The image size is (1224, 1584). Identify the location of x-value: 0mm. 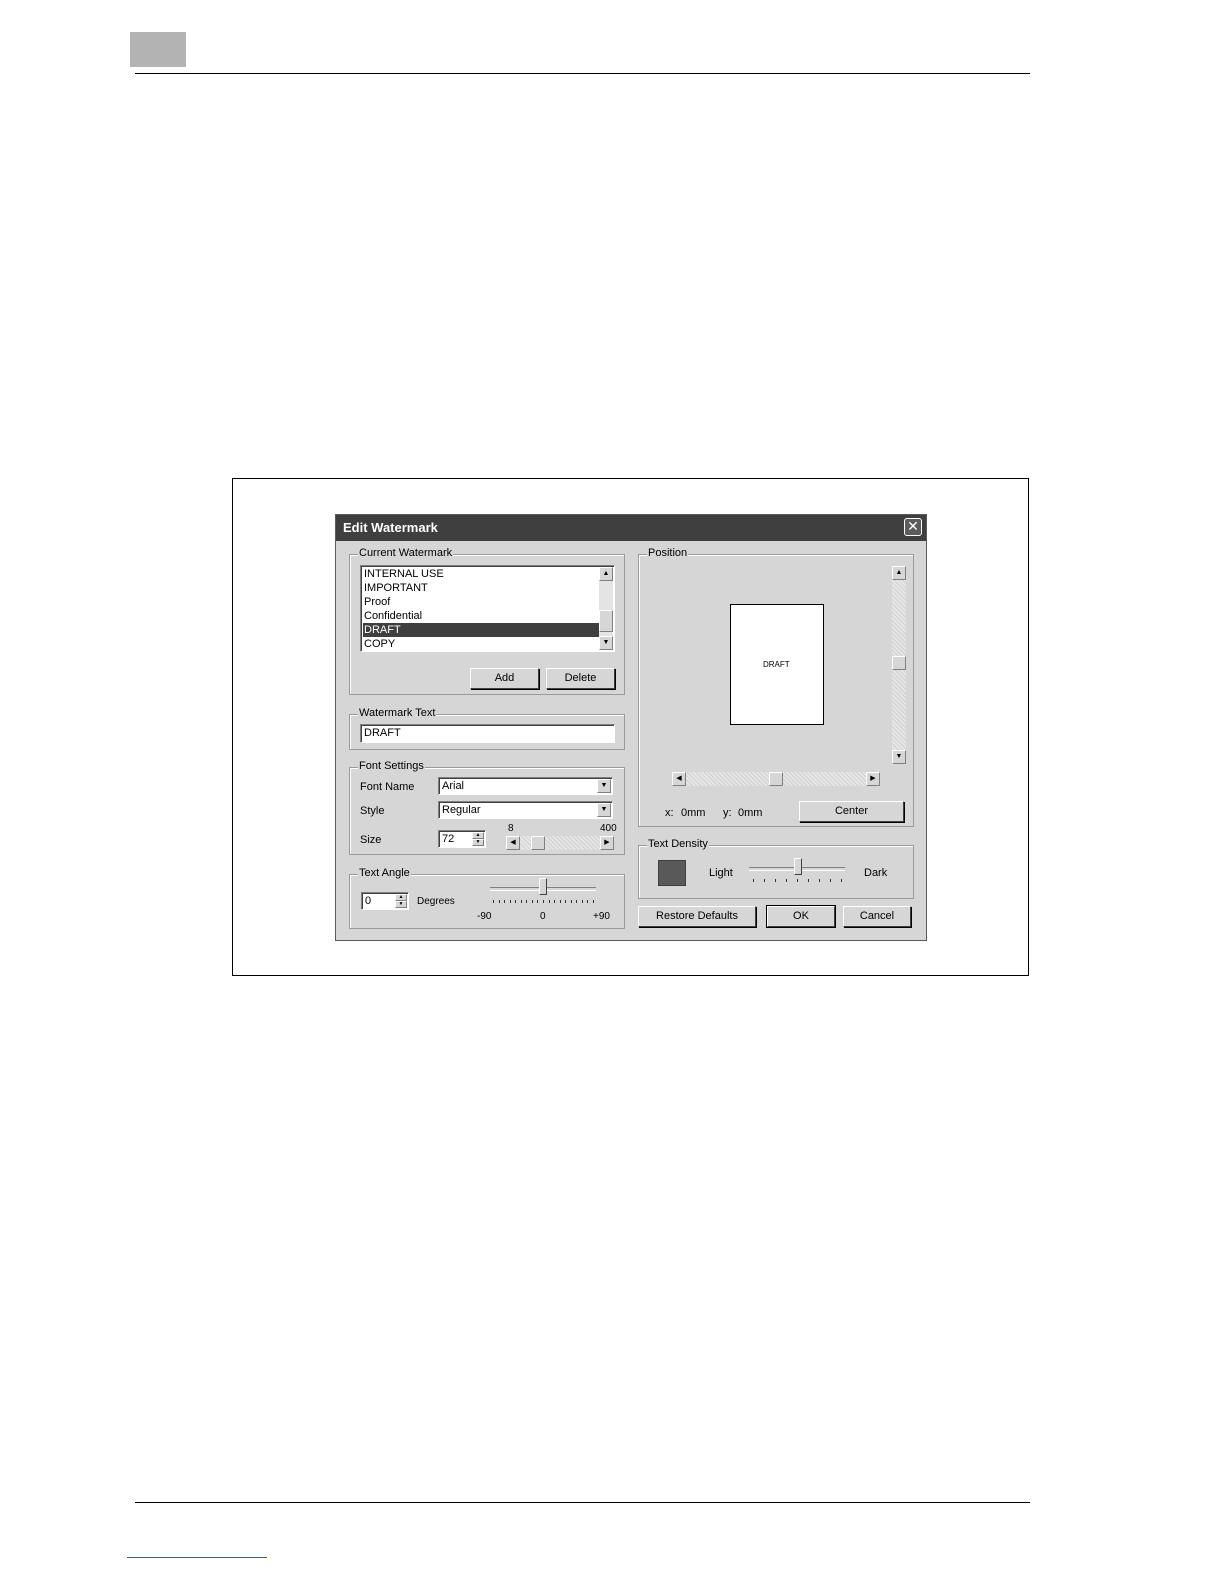
(693, 813).